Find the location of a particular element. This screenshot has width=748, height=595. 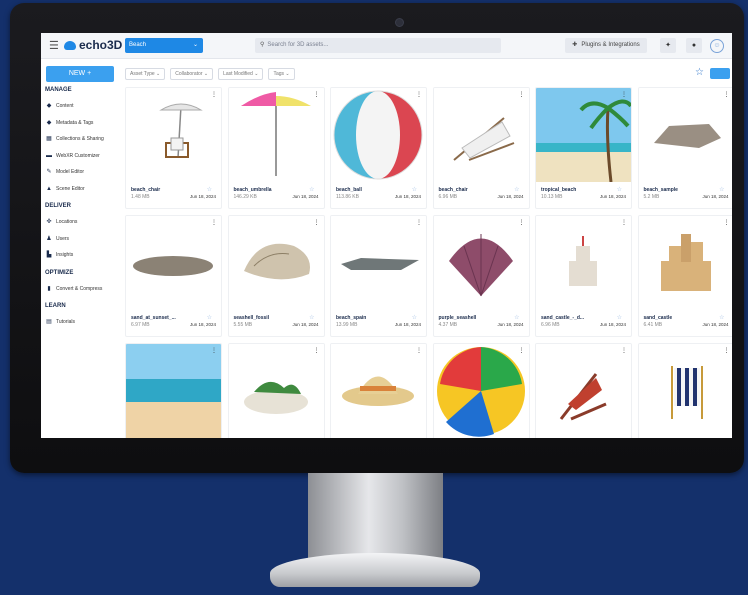

sidebar-item: ▲ Scene Editor is located at coordinates (65, 189).